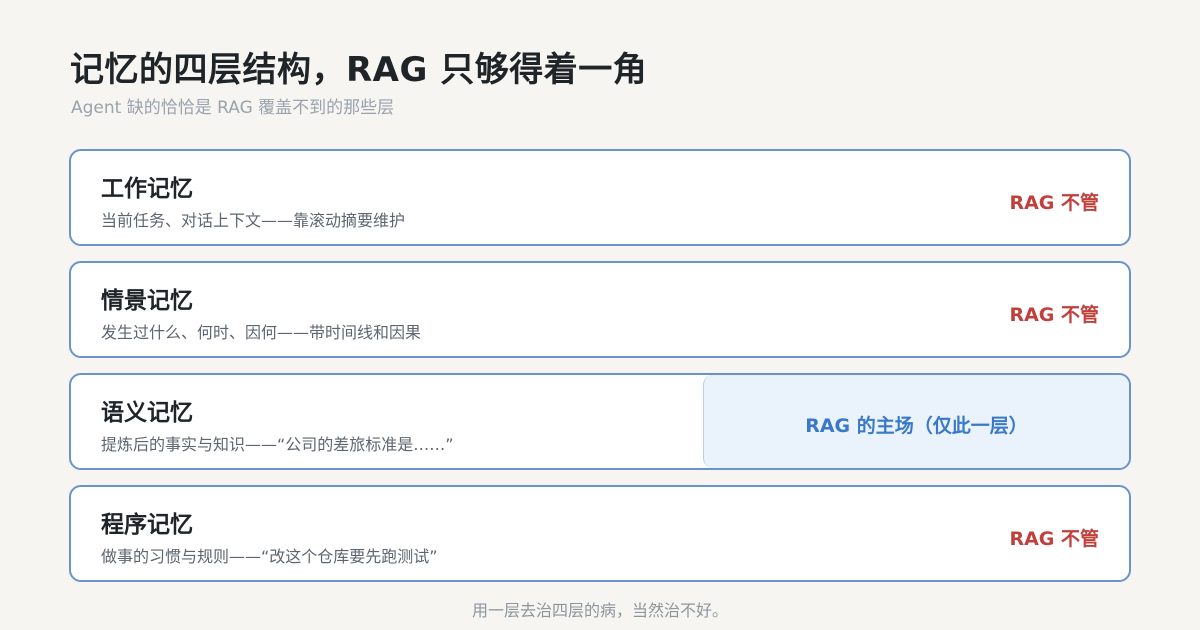 This screenshot has width=1200, height=630. What do you see at coordinates (147, 525) in the screenshot?
I see `layer-name: 程序记忆` at bounding box center [147, 525].